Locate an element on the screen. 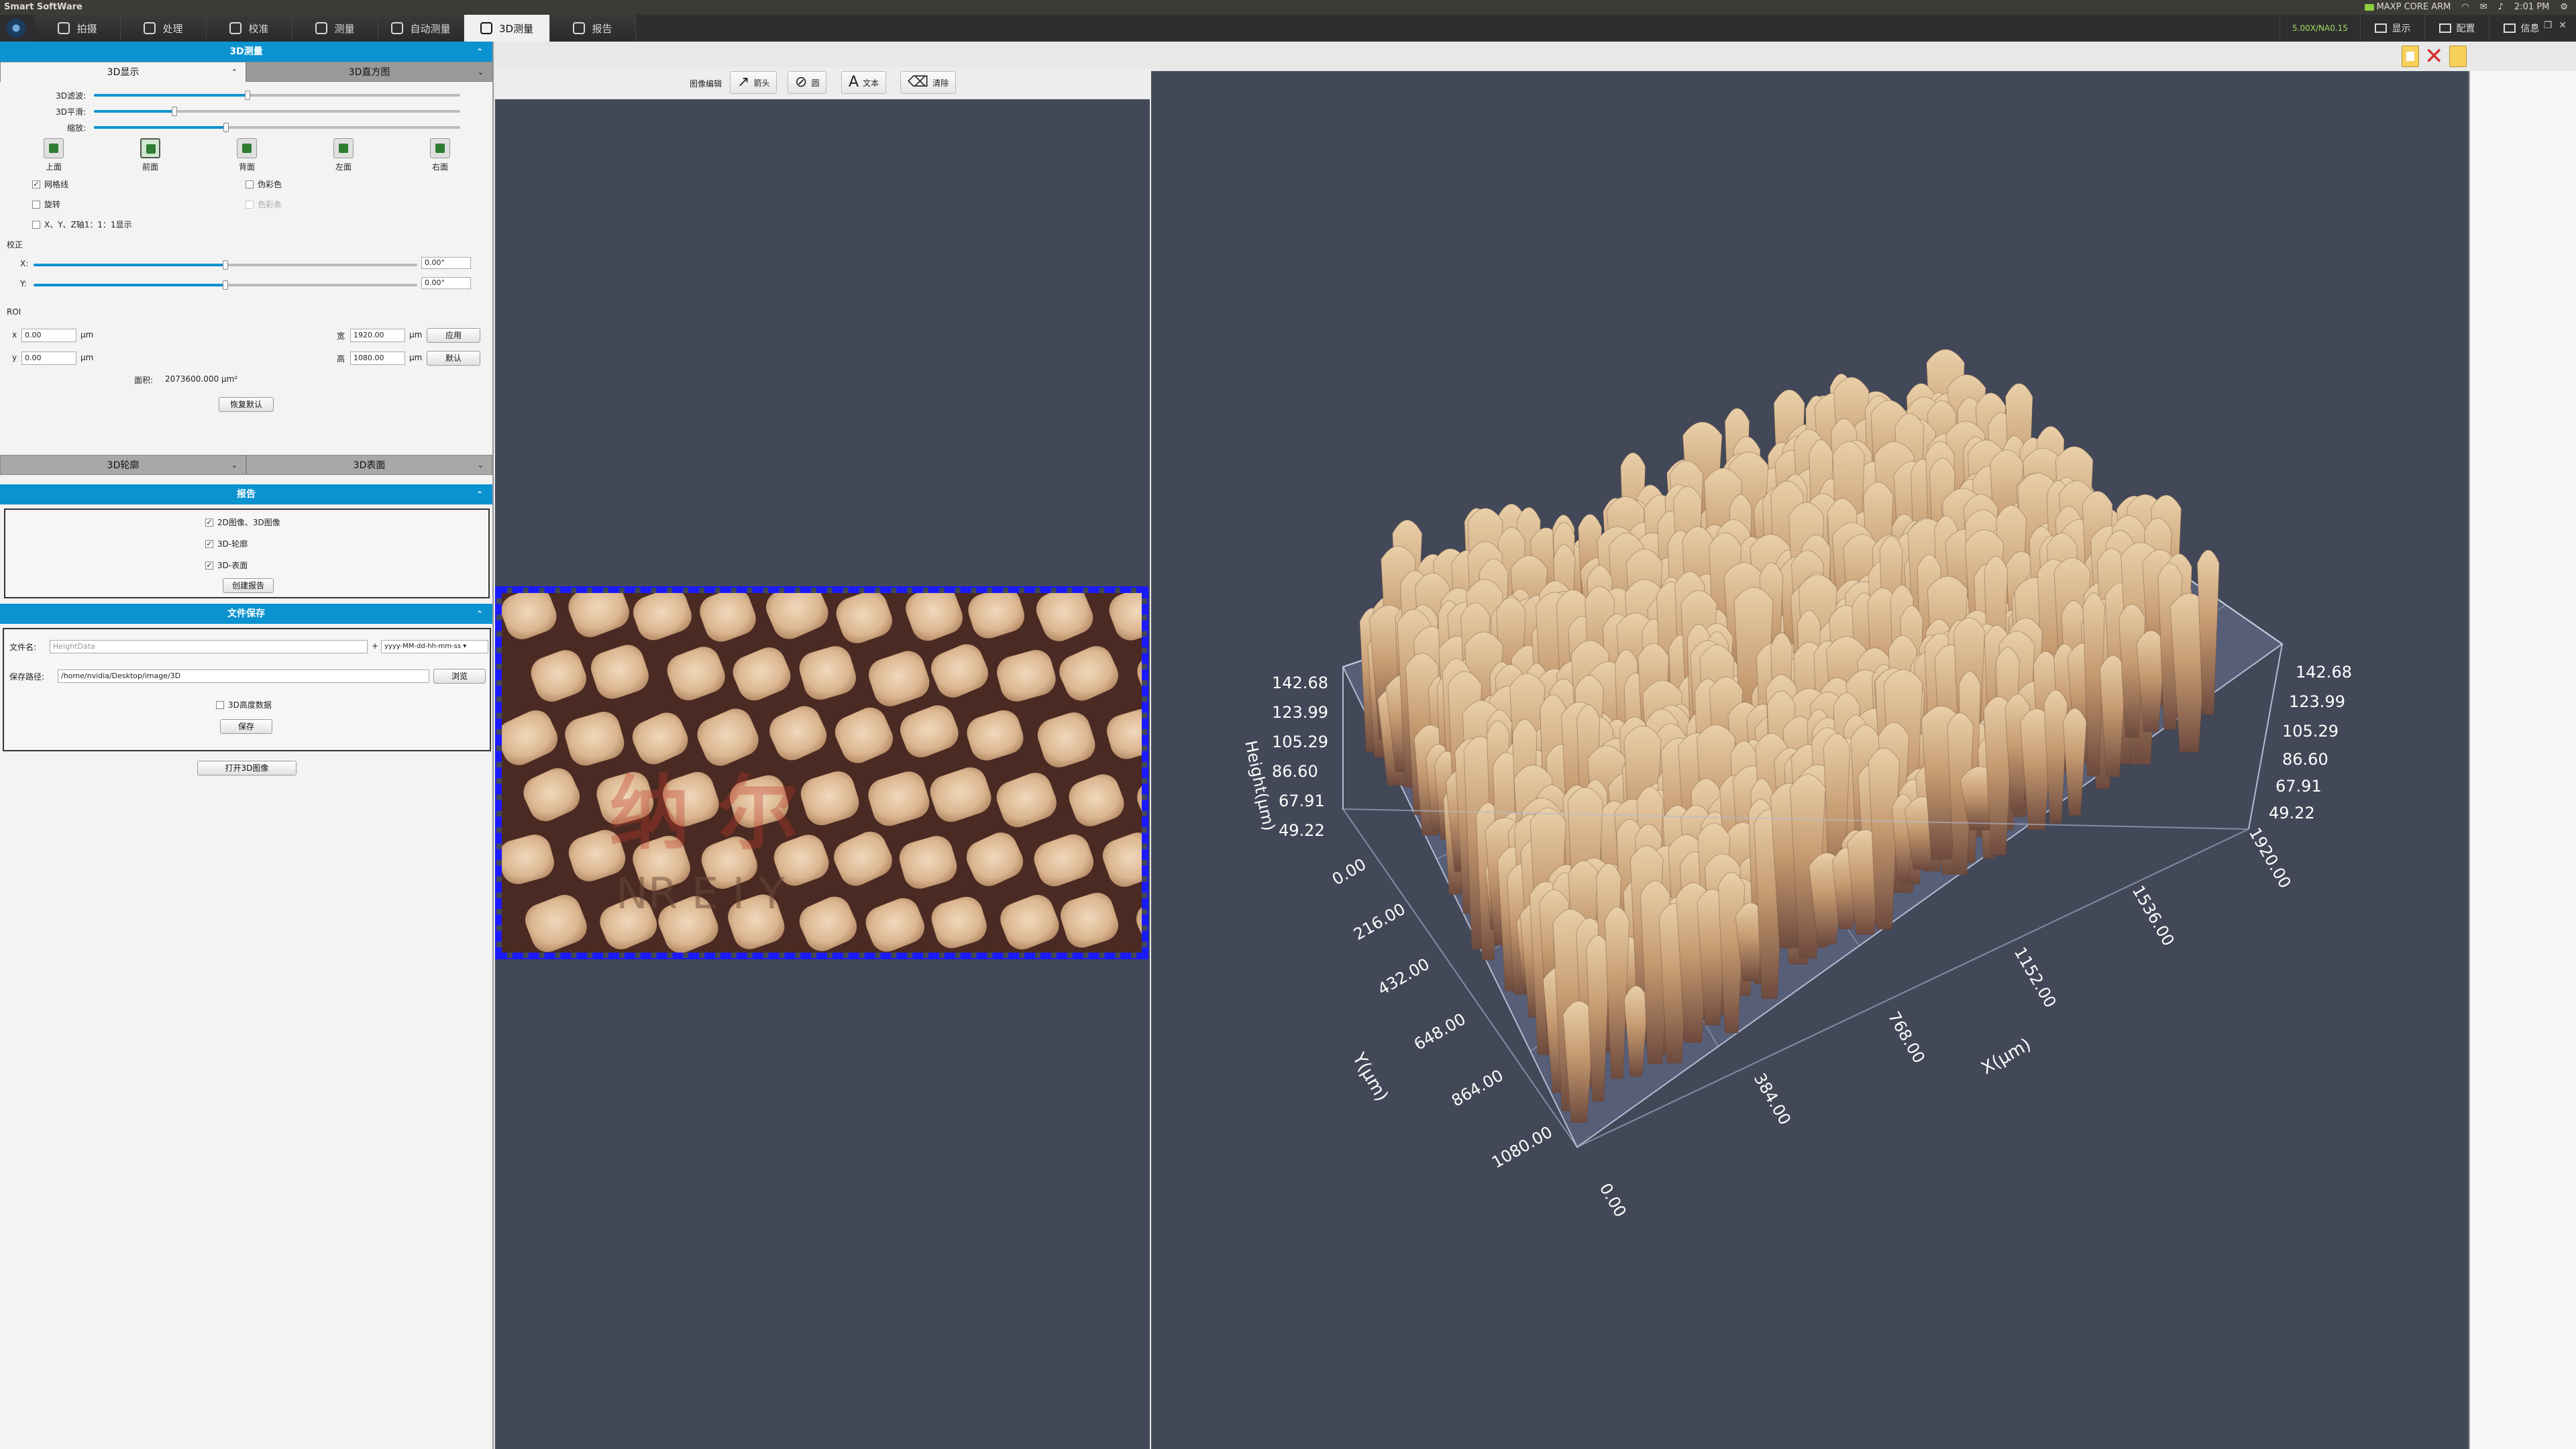  x-tick: 1536.00 is located at coordinates (2153, 915).